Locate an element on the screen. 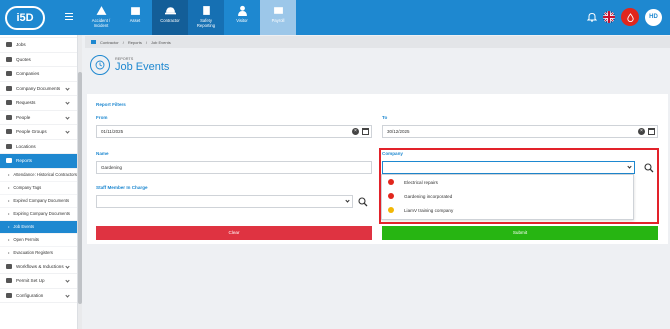 This screenshot has width=670, height=329. alert-drop-button is located at coordinates (630, 17).